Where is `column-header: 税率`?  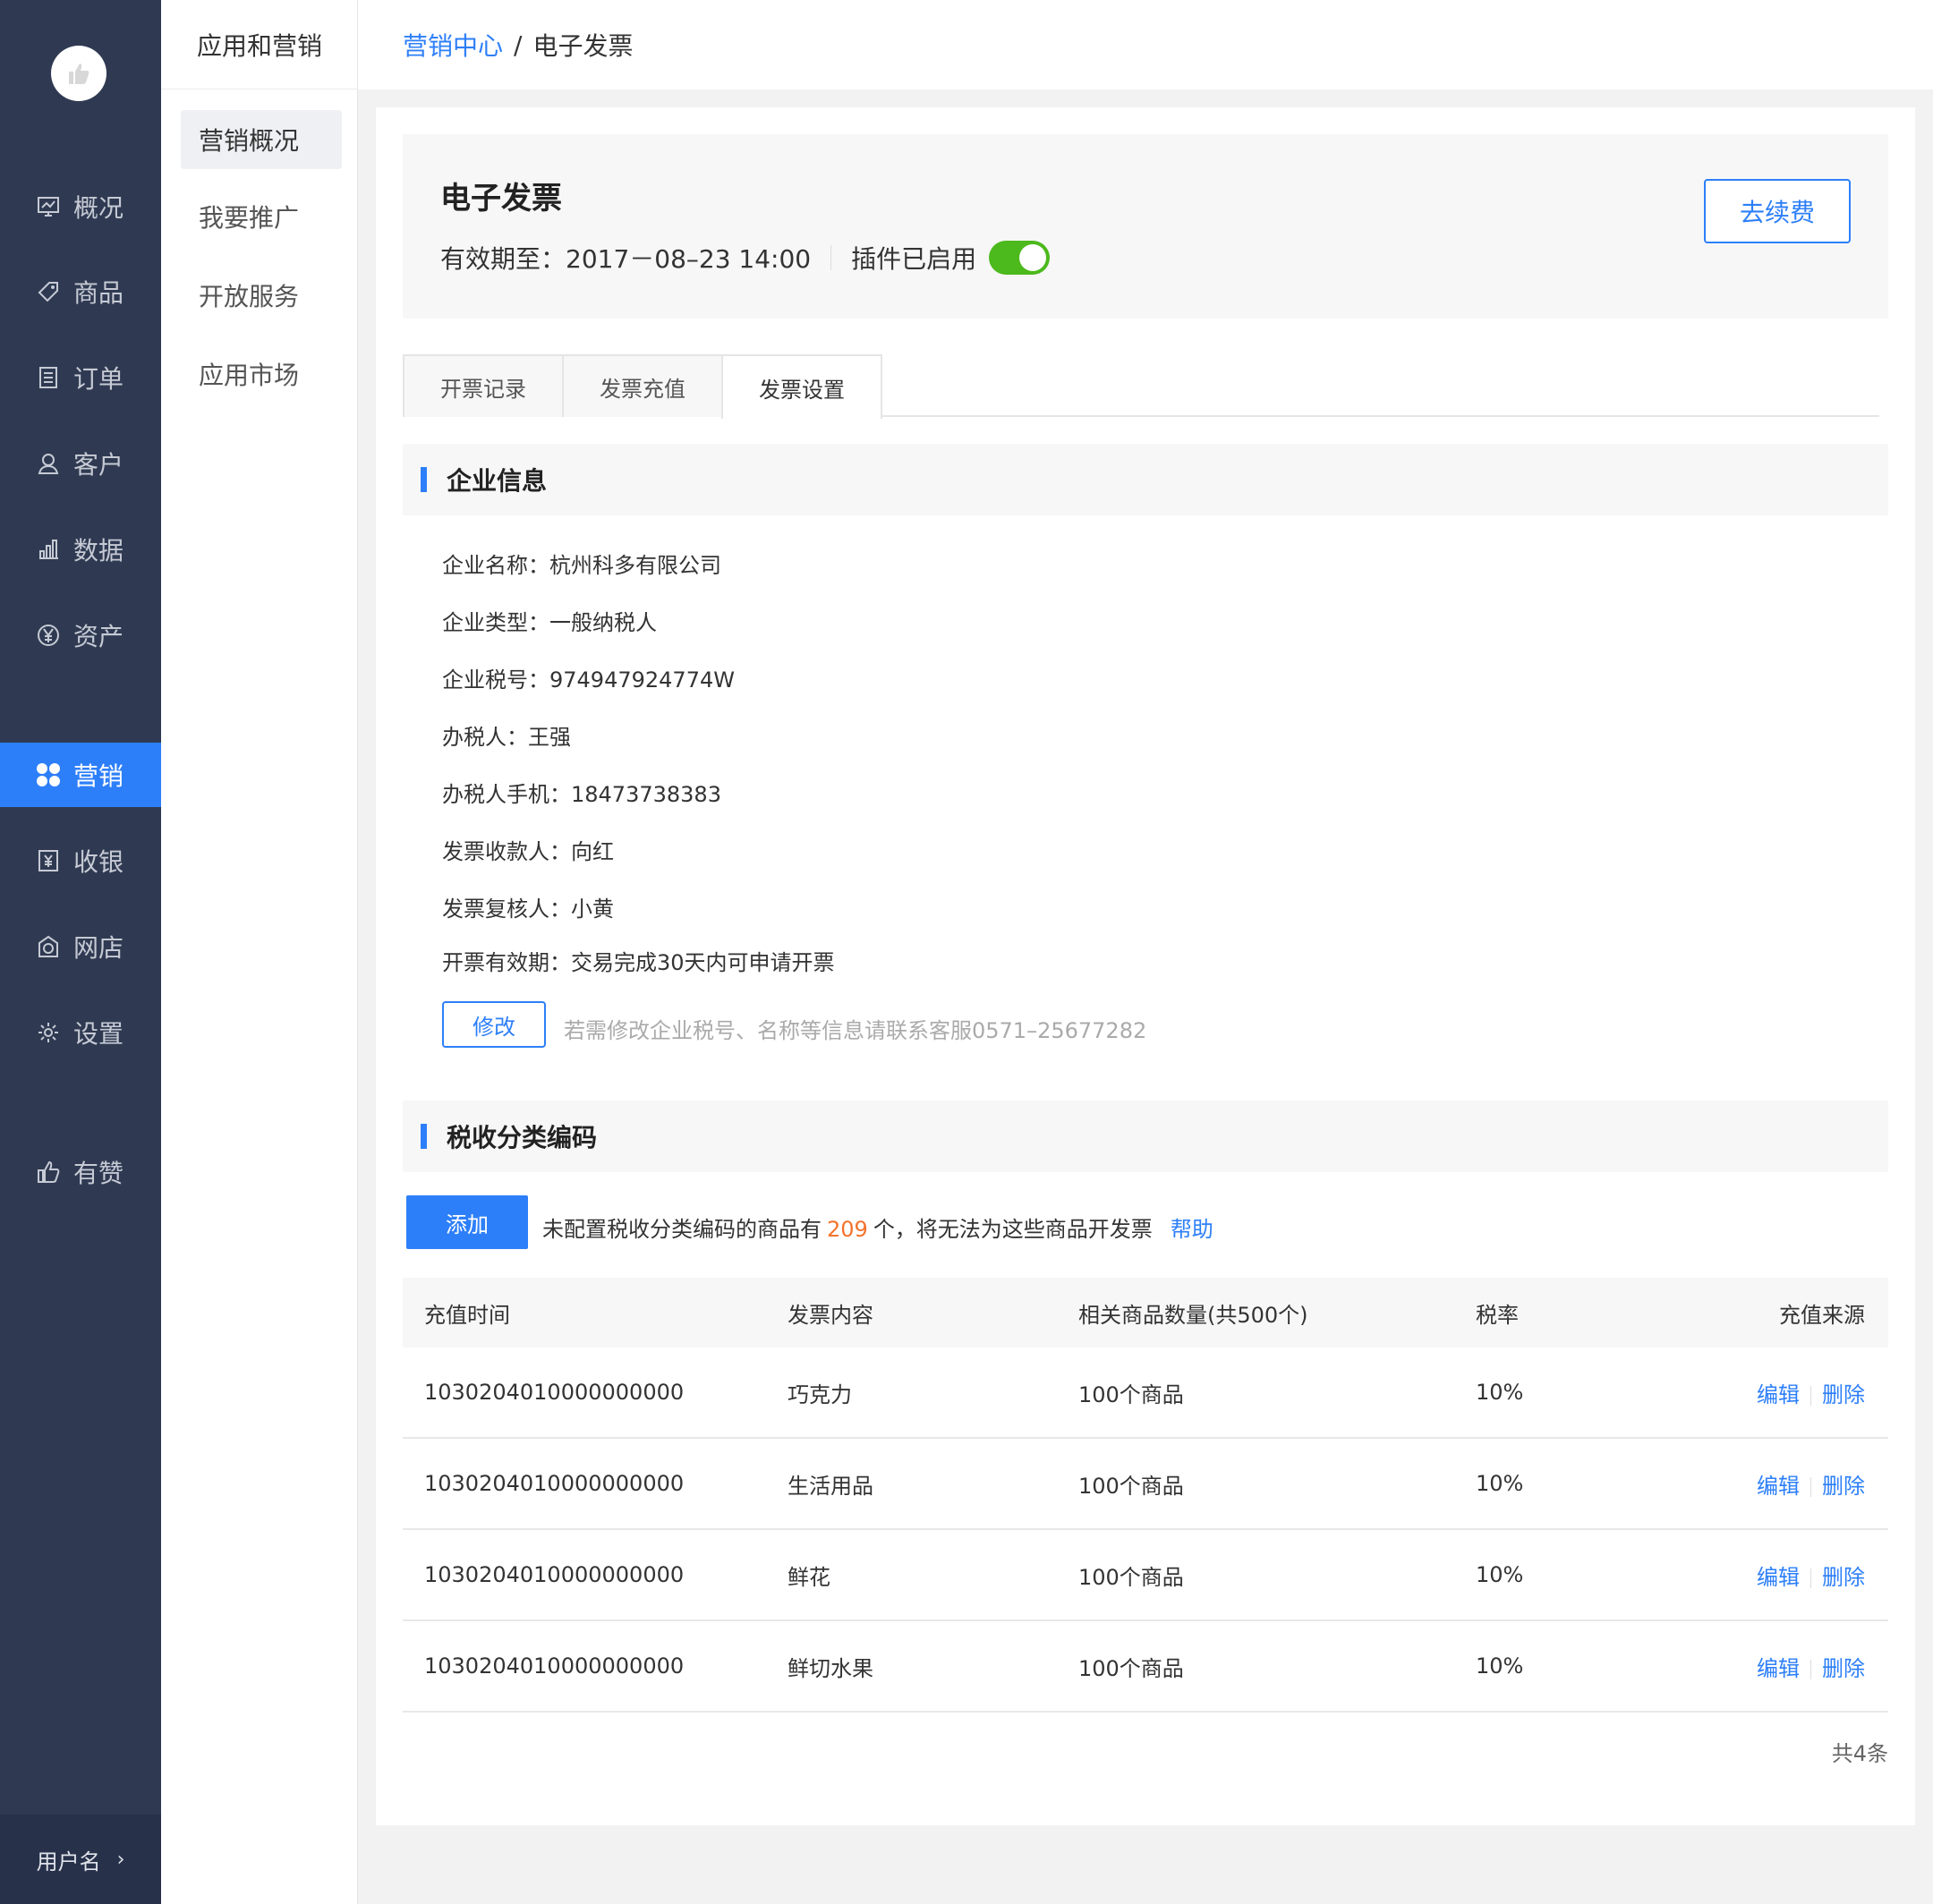
column-header: 税率 is located at coordinates (1497, 1315).